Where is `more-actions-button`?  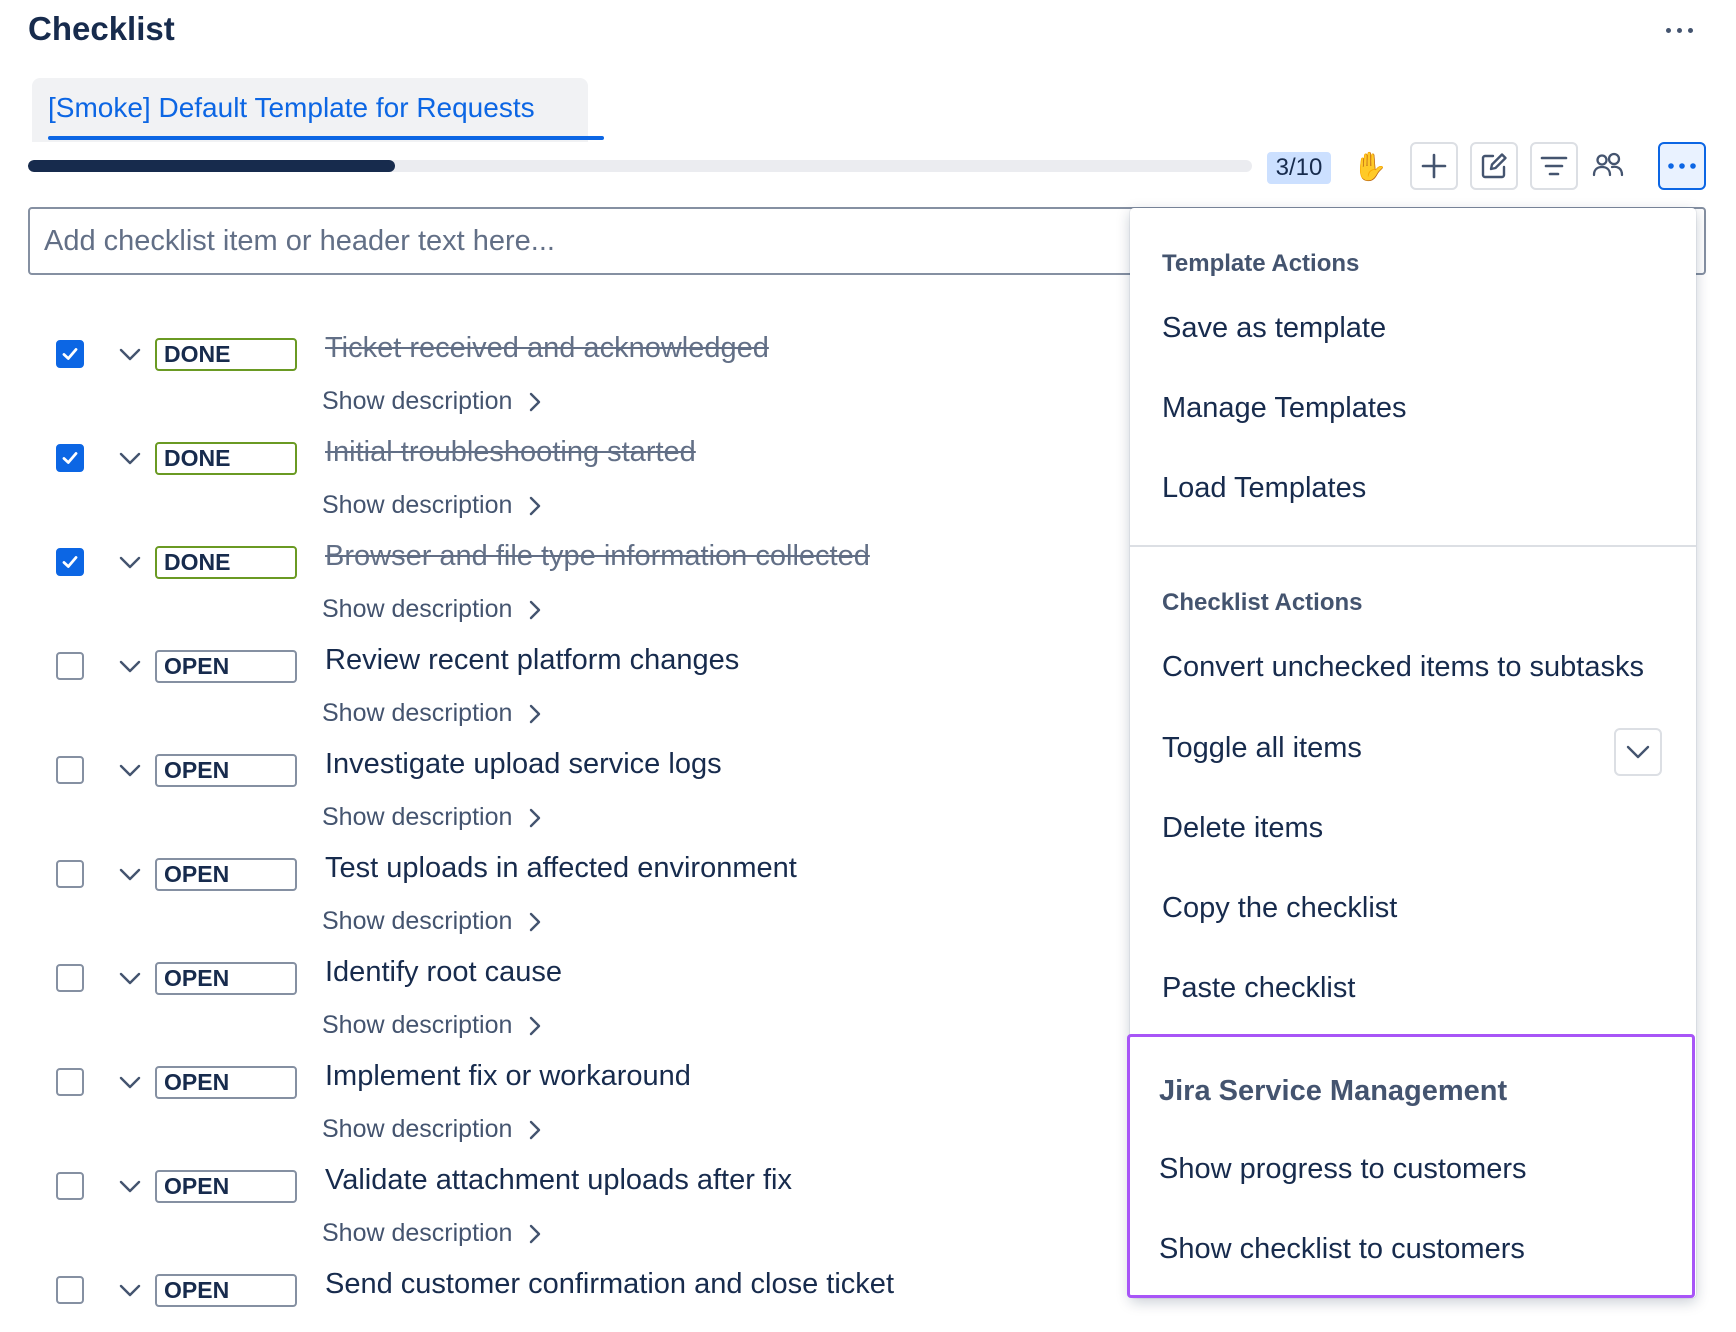 more-actions-button is located at coordinates (1682, 166).